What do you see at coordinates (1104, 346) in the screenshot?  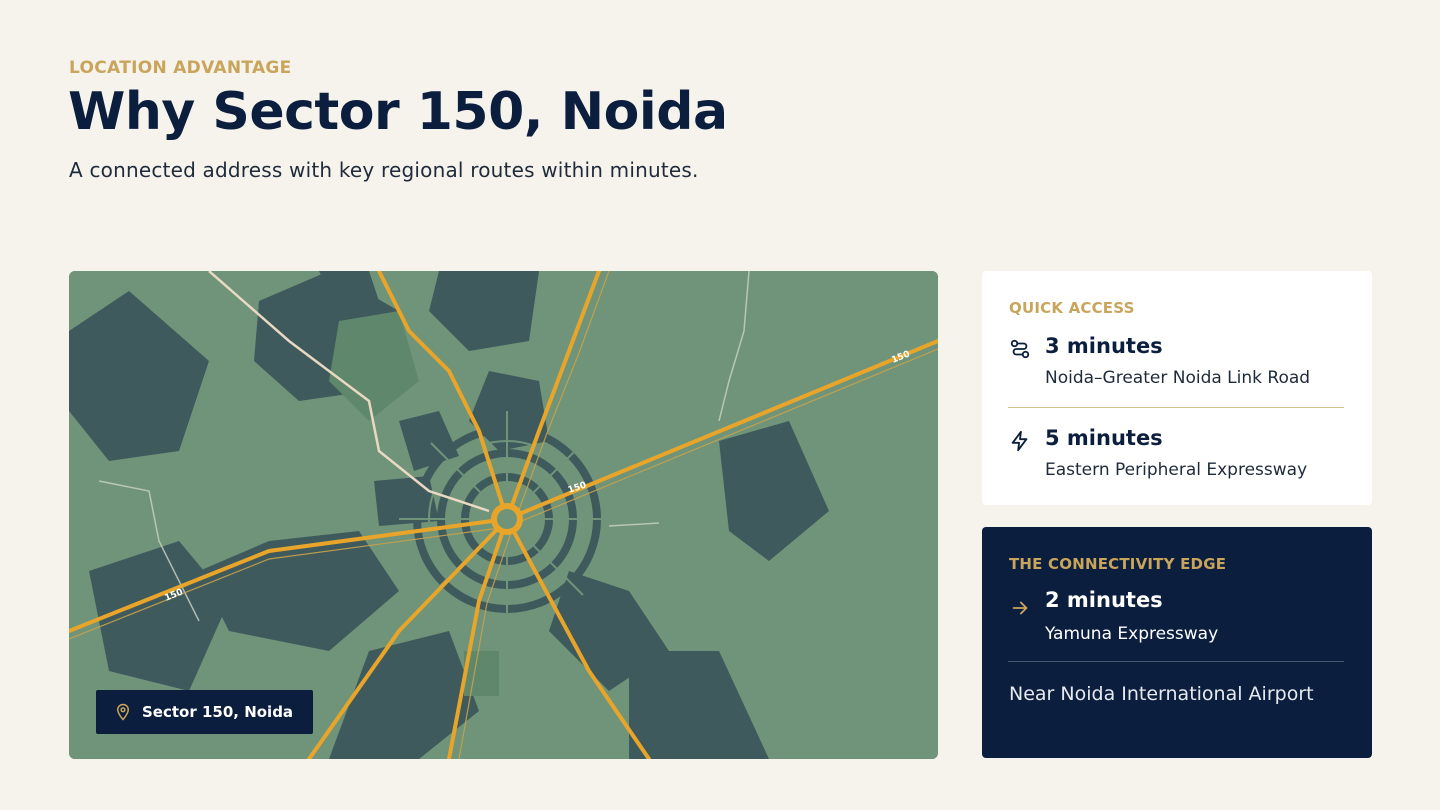 I see `quick-access-item-title: 3 minutes` at bounding box center [1104, 346].